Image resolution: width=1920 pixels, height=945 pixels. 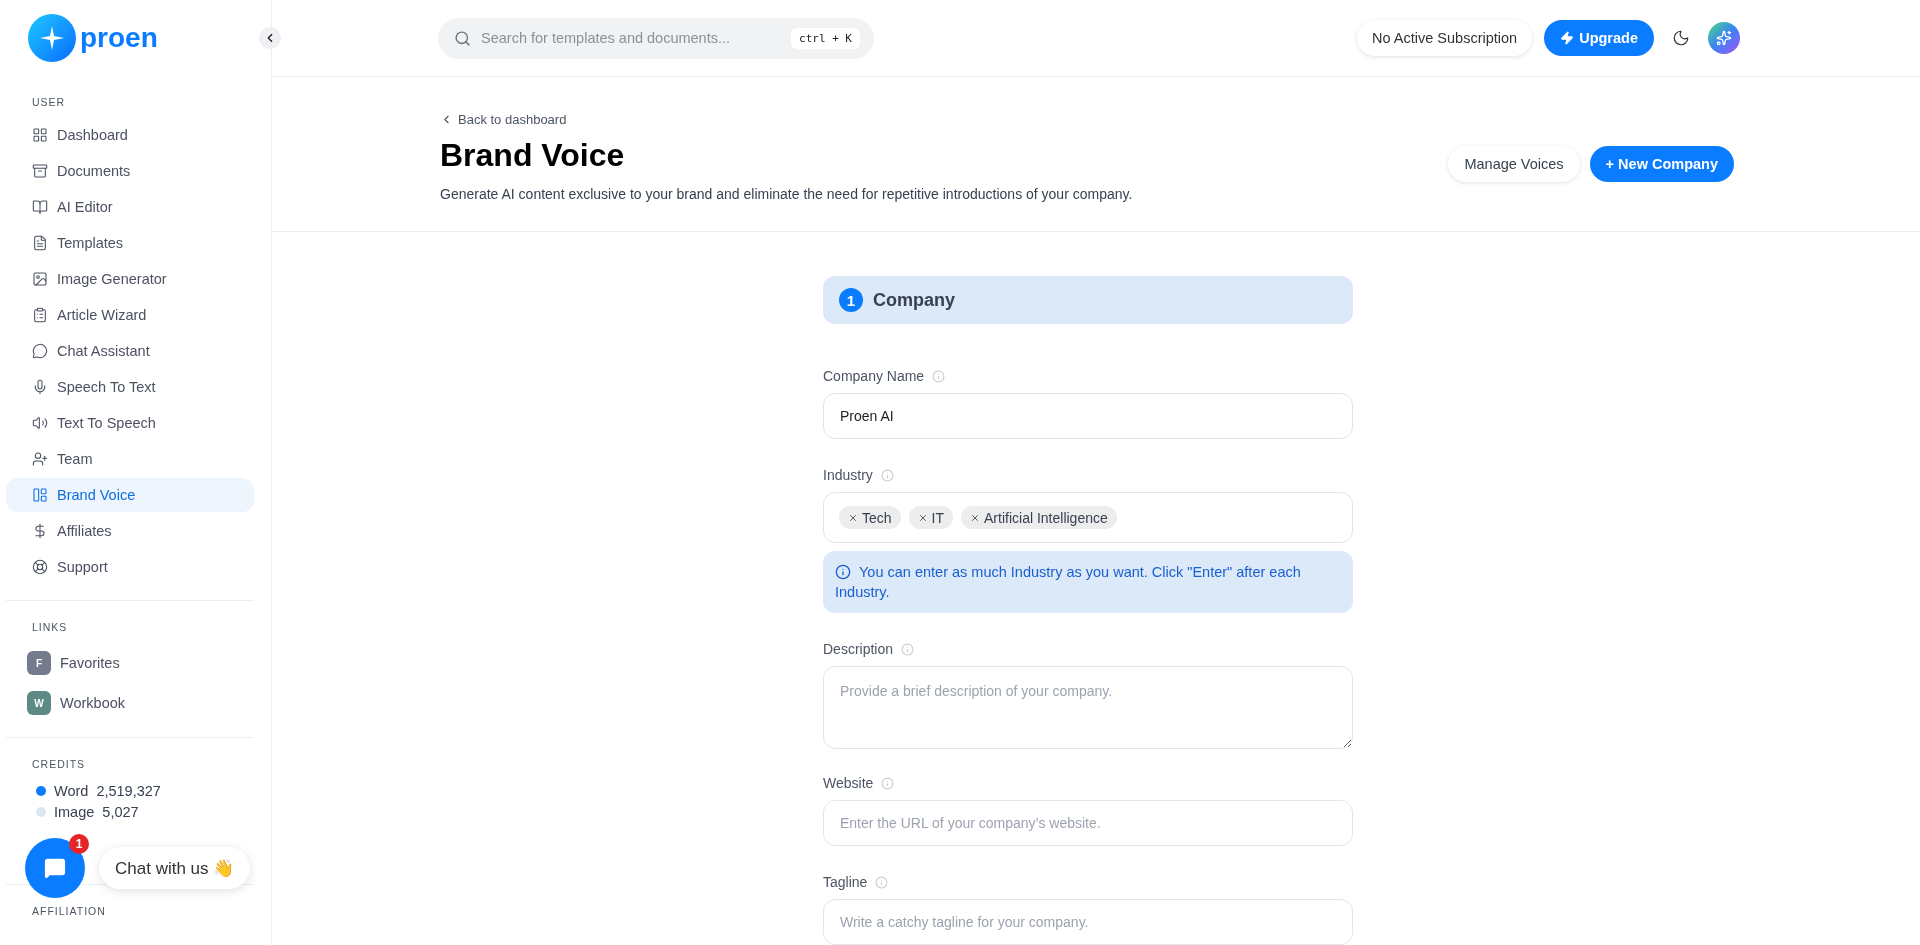 I want to click on upgrade-button: Upgrade, so click(x=1599, y=38).